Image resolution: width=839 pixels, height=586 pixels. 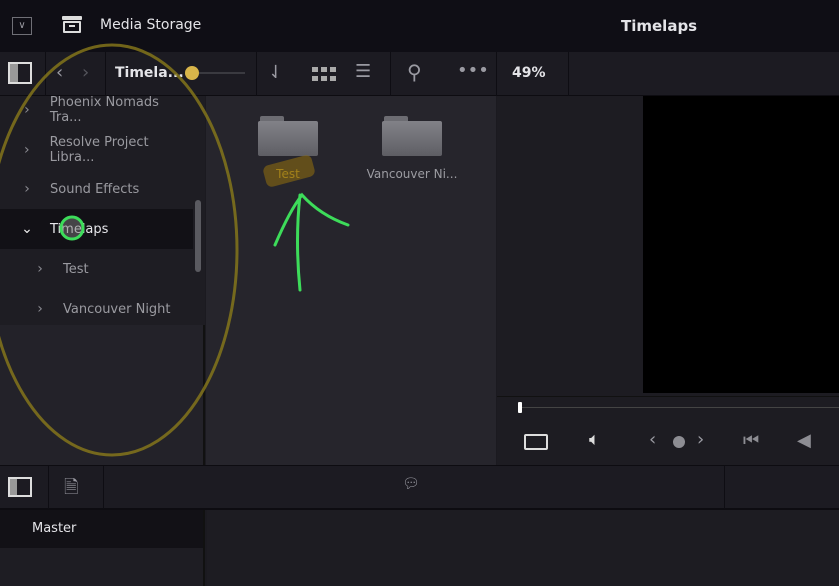 What do you see at coordinates (311, 242) in the screenshot?
I see `green-arrow-annotation` at bounding box center [311, 242].